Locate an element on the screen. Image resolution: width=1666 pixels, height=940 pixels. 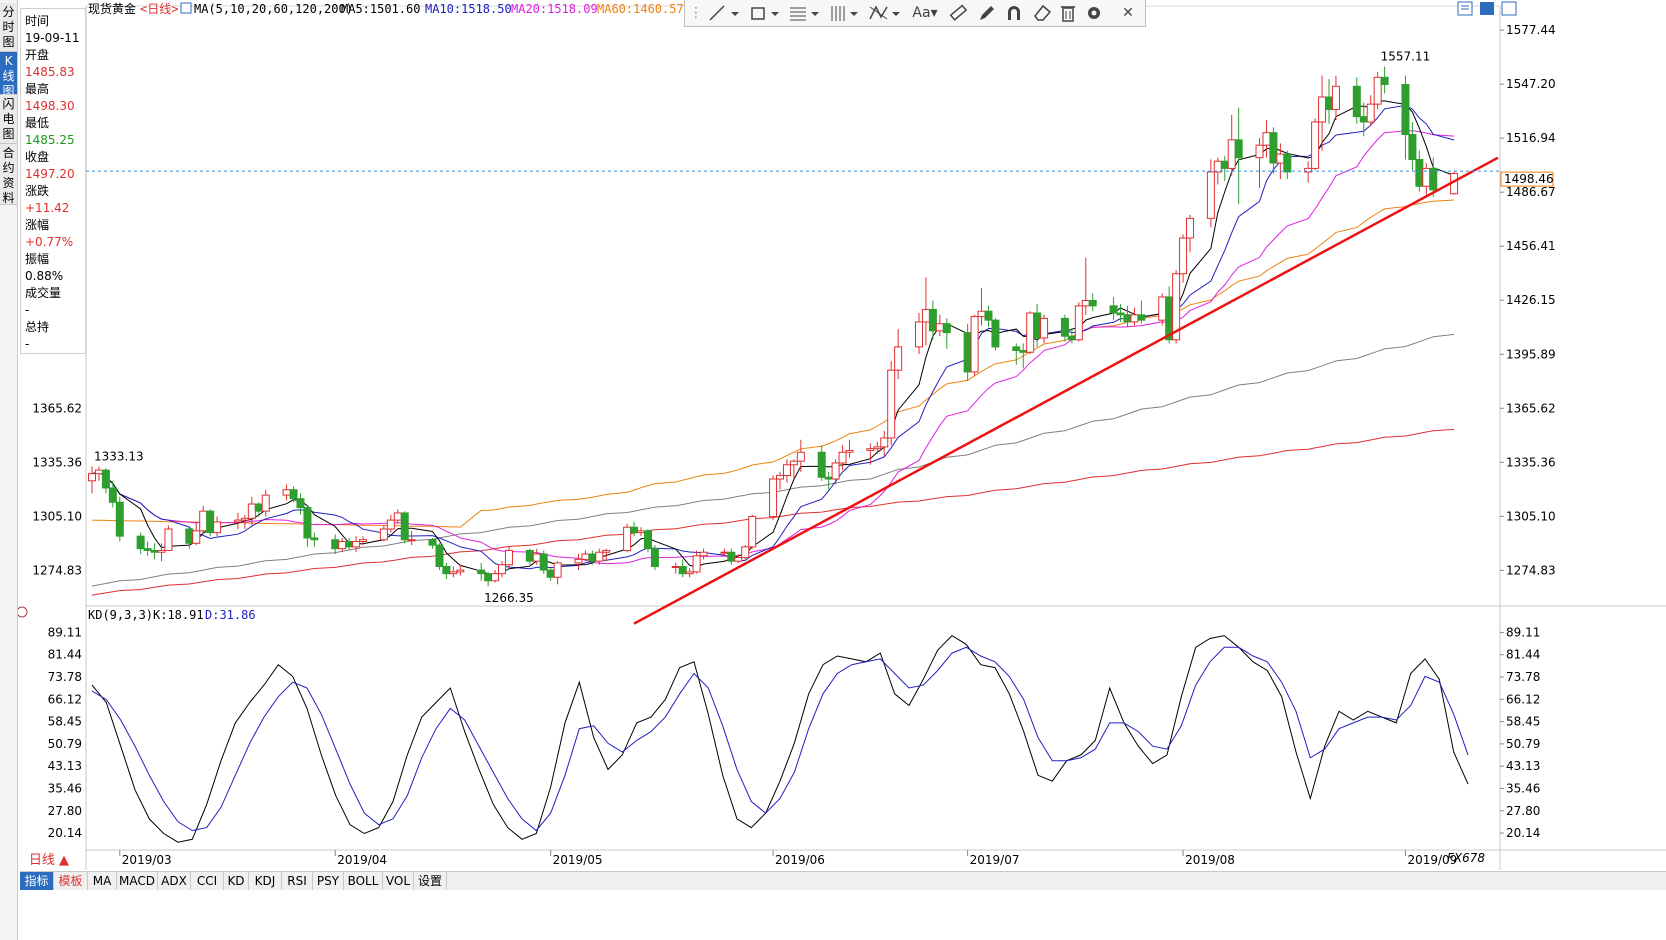
close-icon: ✕ is located at coordinates (1128, 13).